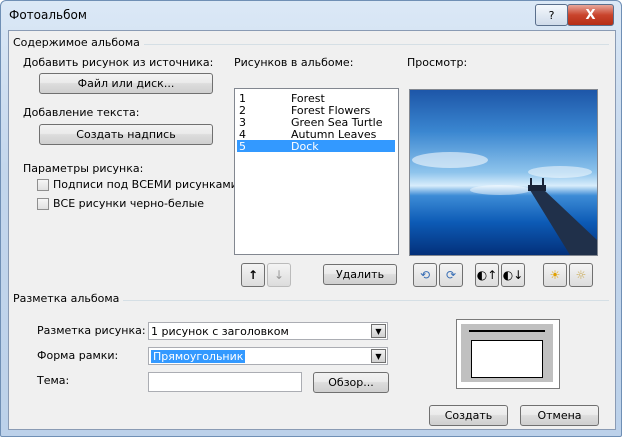 The height and width of the screenshot is (437, 622). I want to click on brightness-down-icon: ☼, so click(581, 275).